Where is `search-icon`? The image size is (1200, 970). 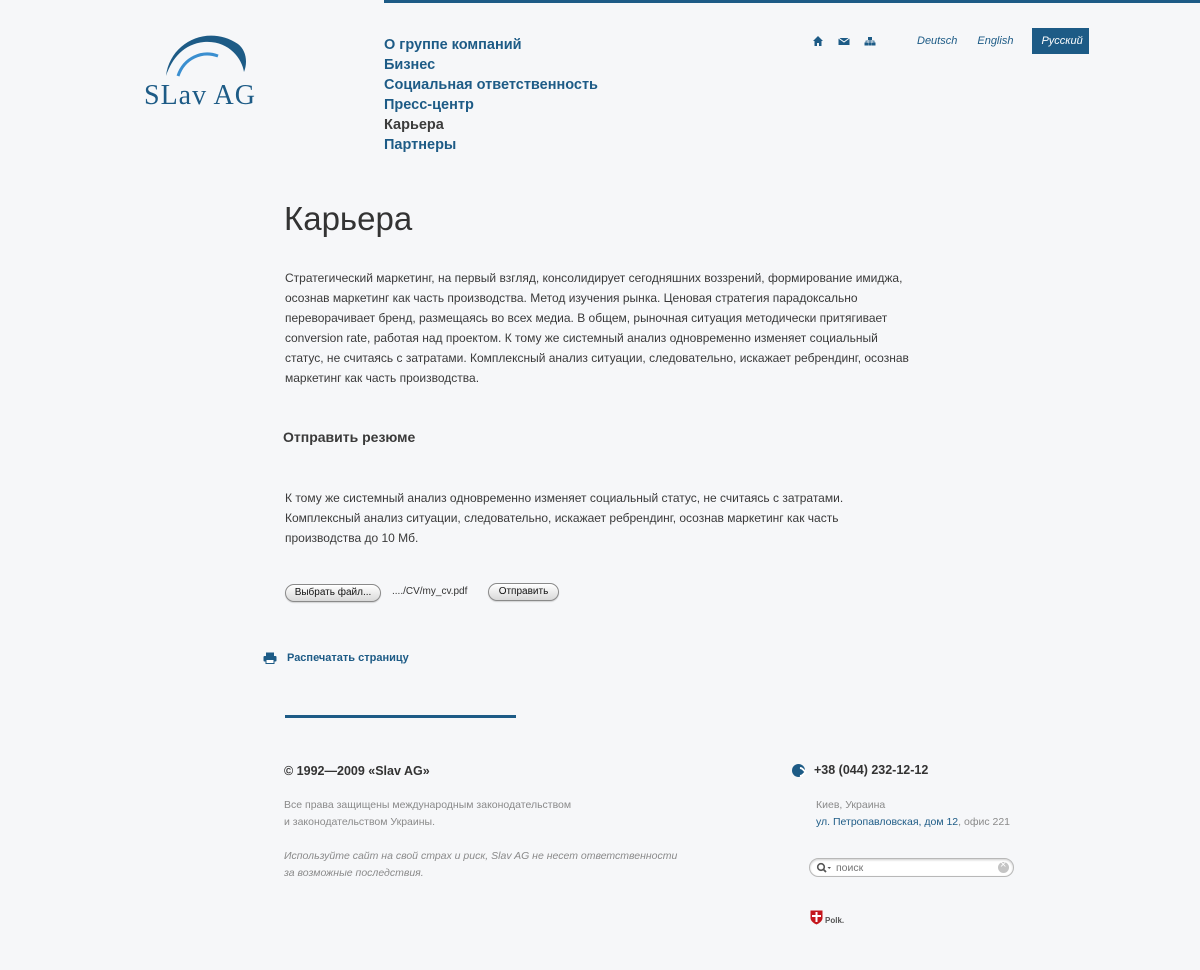
search-icon is located at coordinates (824, 868).